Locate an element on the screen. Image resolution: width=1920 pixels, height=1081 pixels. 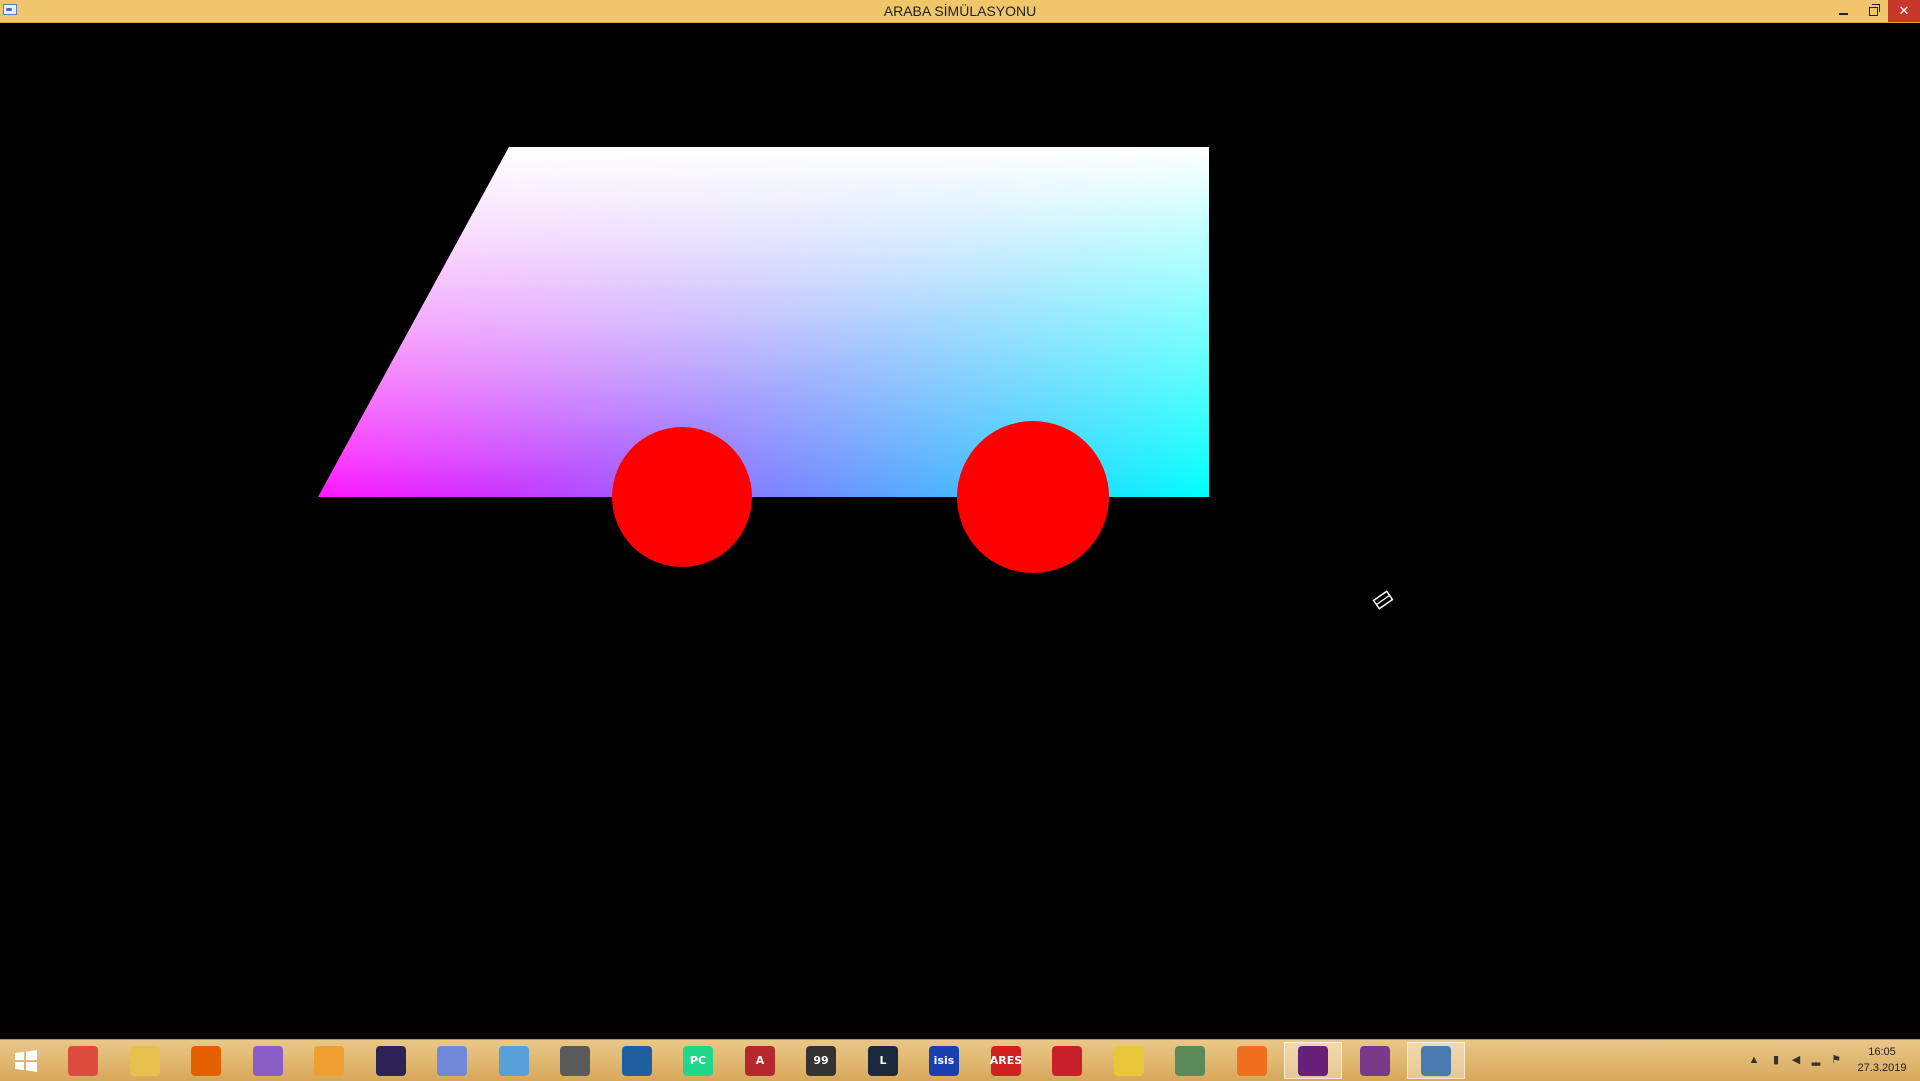
move-cursor-icon is located at coordinates (1383, 600).